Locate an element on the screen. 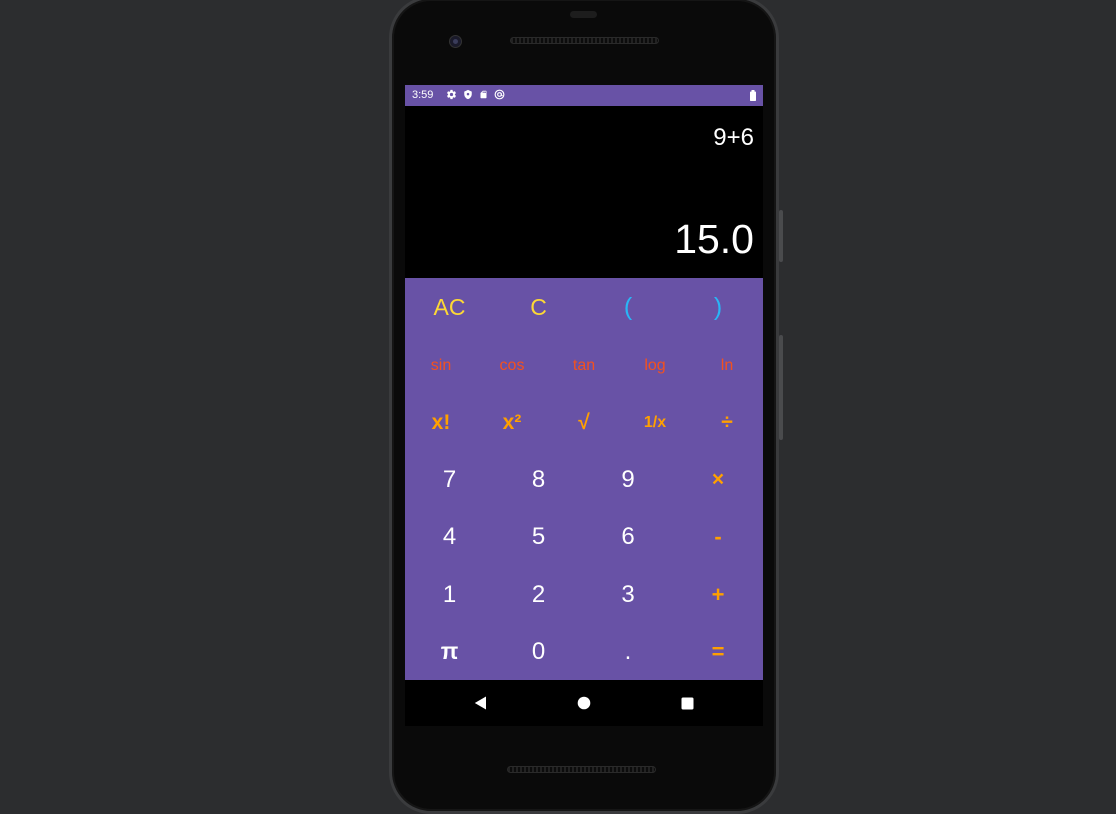 The width and height of the screenshot is (1116, 814). sin-button: sin is located at coordinates (441, 365).